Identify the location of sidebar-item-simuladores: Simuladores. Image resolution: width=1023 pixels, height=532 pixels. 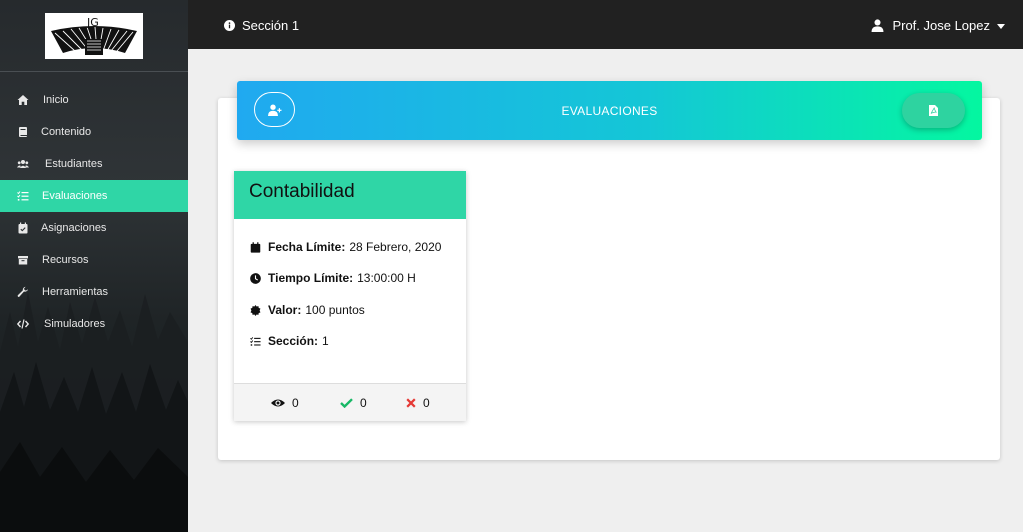
(94, 324).